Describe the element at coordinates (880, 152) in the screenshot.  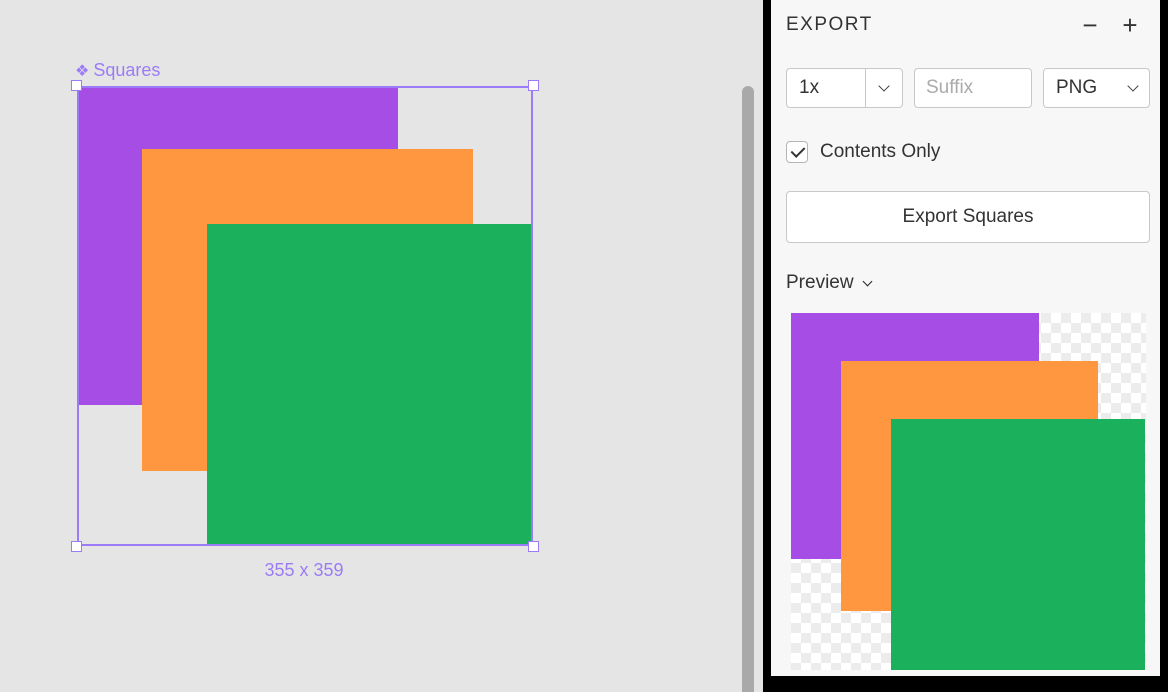
I see `contents-only-label: Contents Only` at that location.